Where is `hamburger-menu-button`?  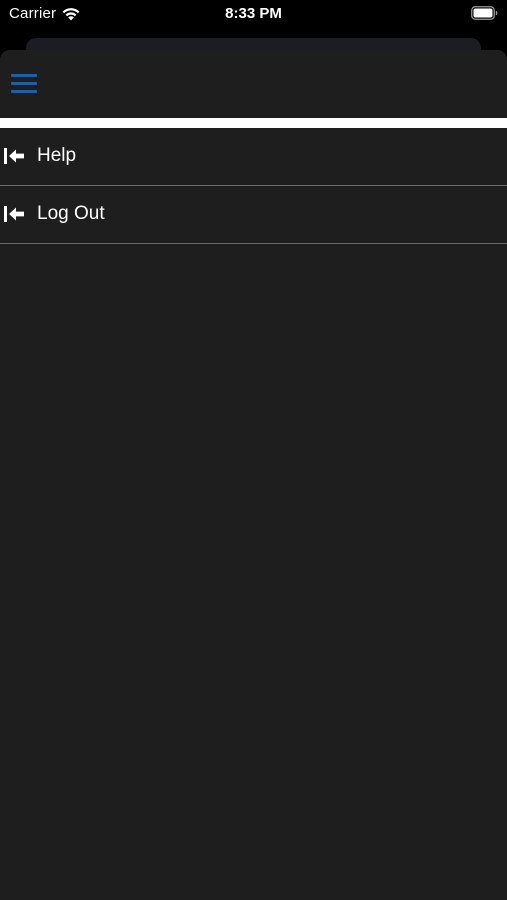 hamburger-menu-button is located at coordinates (24, 84).